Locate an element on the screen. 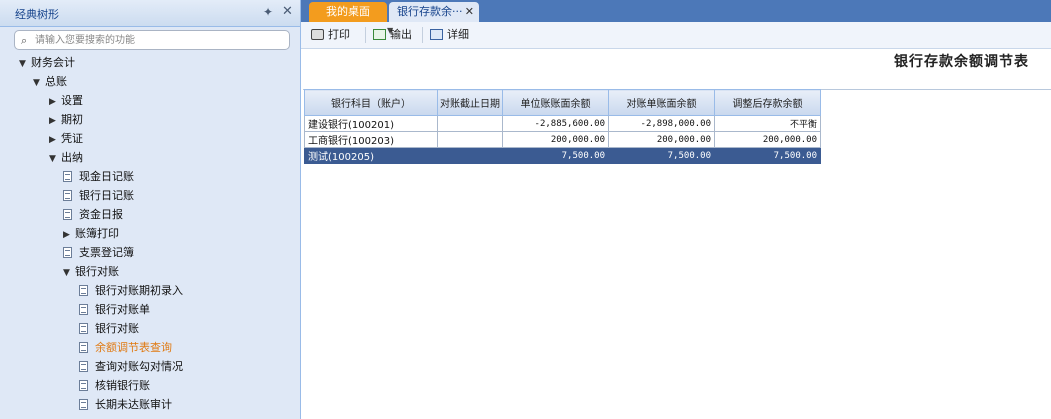  tree-item-label: 银行对账期初录入 is located at coordinates (139, 290).